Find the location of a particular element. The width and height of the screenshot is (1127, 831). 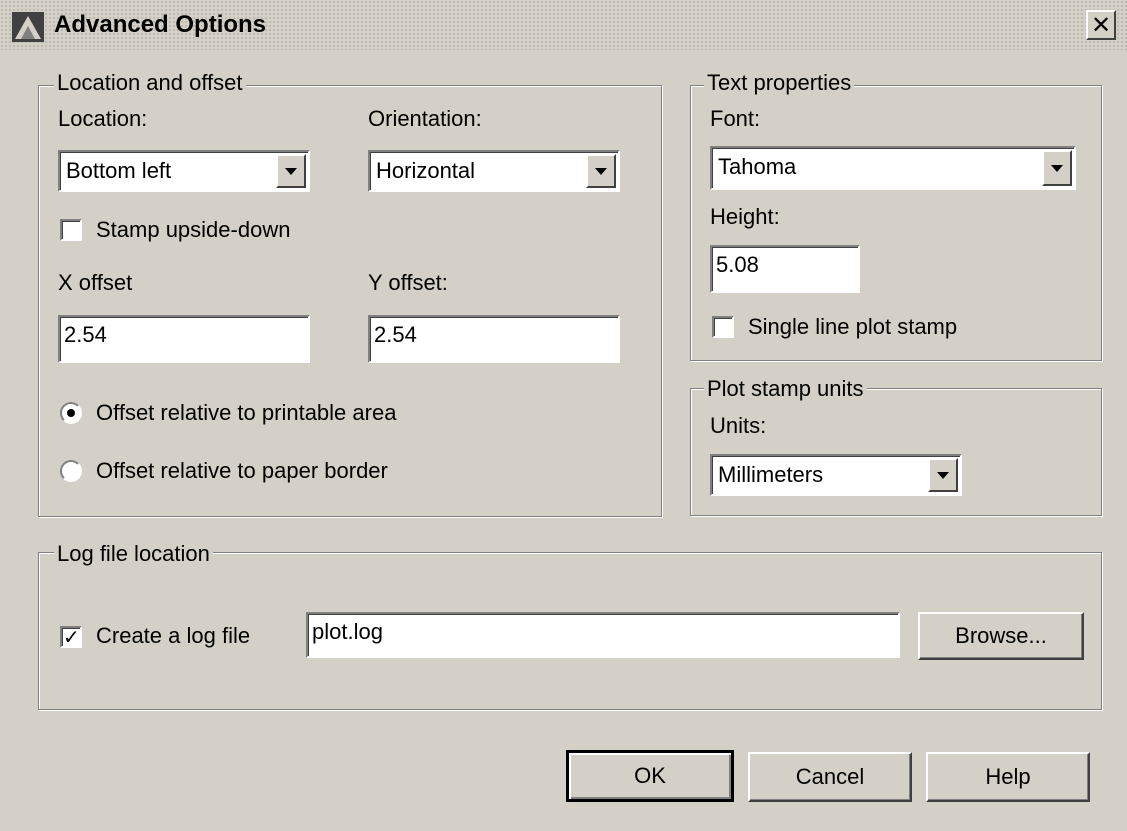

x-offset-value: 2.54 is located at coordinates (85, 334).